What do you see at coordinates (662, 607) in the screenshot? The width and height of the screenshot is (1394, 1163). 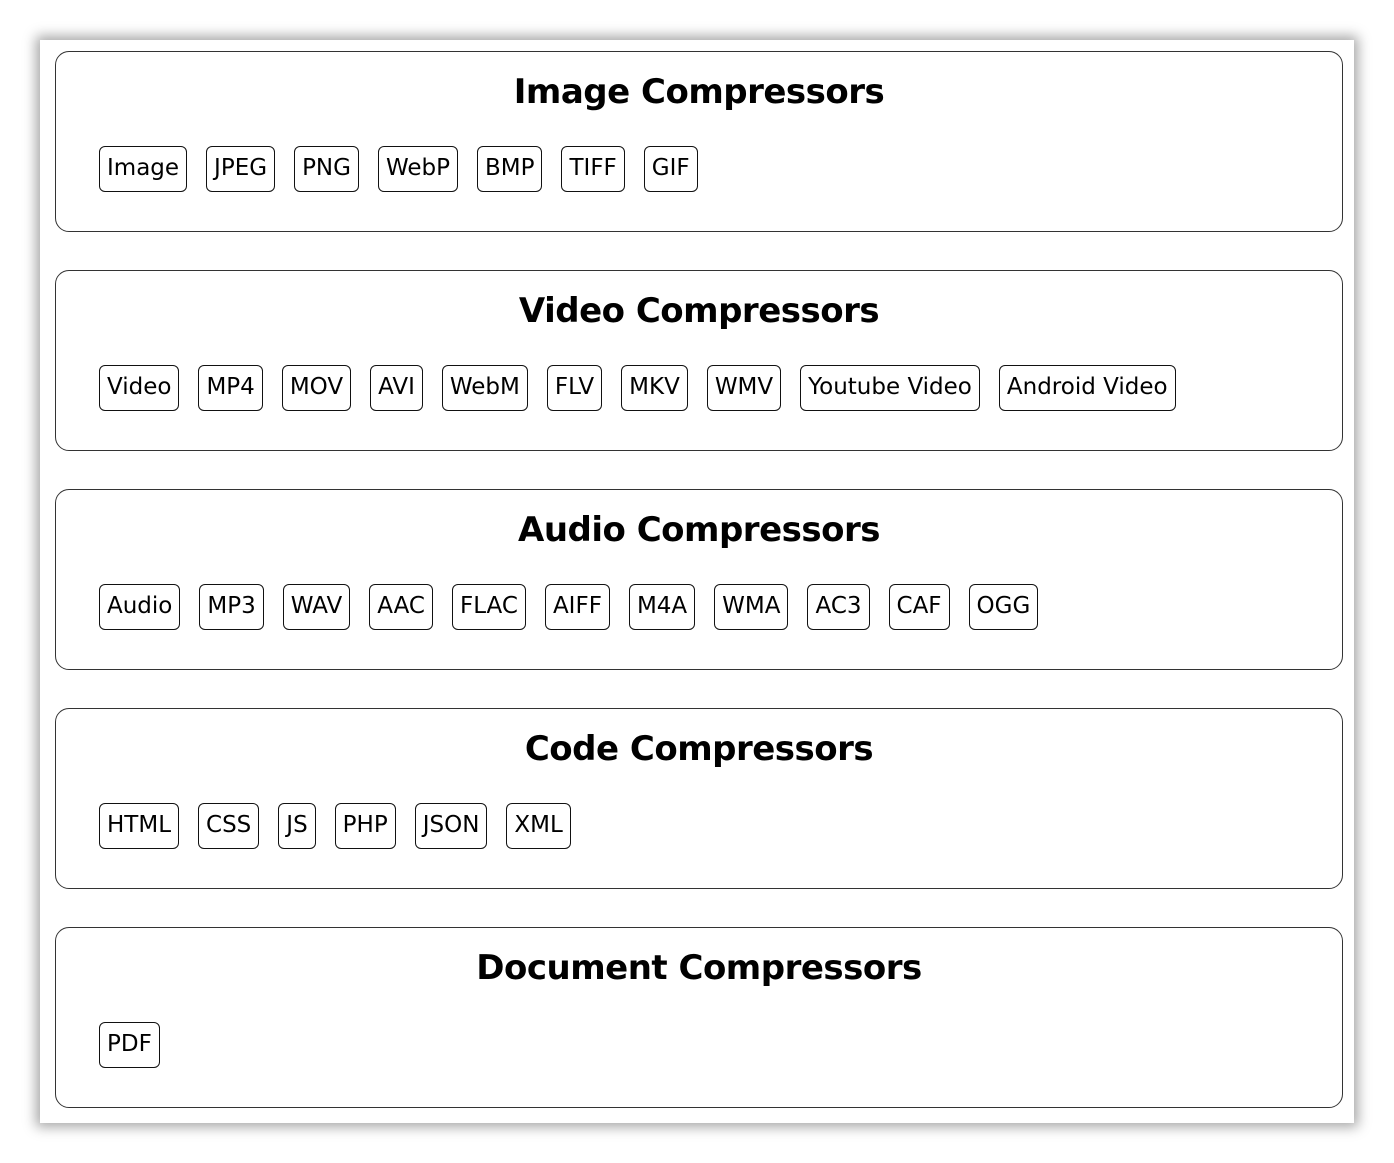 I see `tag-m4a: M4A` at bounding box center [662, 607].